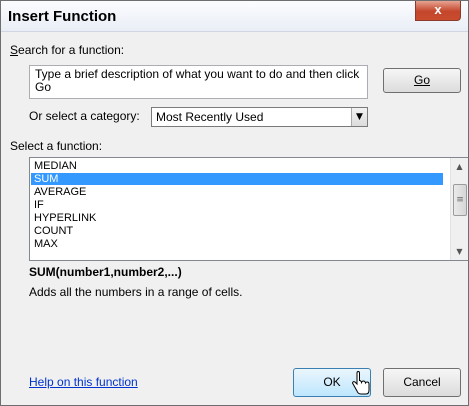 This screenshot has height=406, width=469. Describe the element at coordinates (237, 218) in the screenshot. I see `function-list-item: HYPERLINK` at that location.